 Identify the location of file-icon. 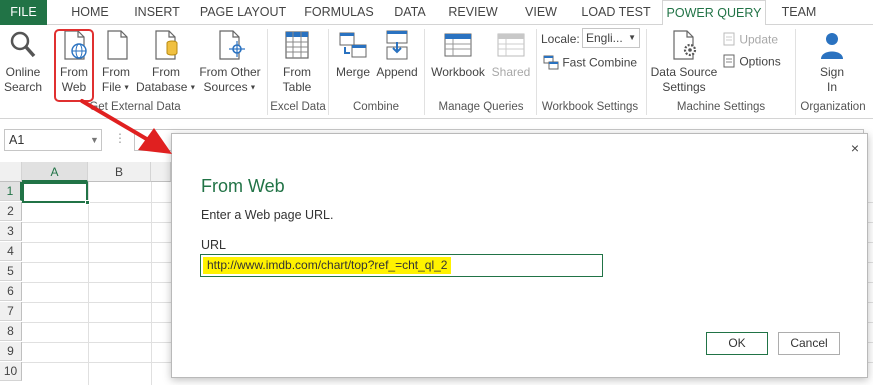
(116, 45).